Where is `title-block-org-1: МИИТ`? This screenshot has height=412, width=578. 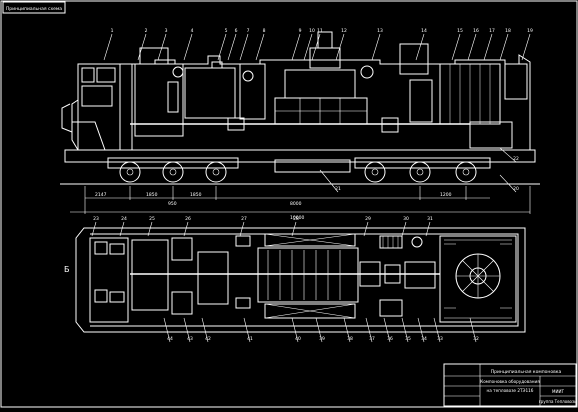 title-block-org-1: МИИТ is located at coordinates (558, 391).